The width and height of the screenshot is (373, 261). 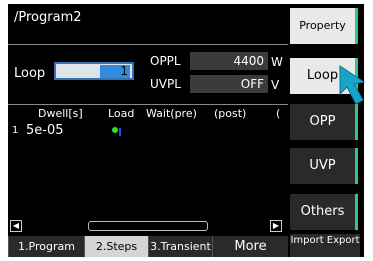 I want to click on uvpl-unit: V, so click(x=275, y=85).